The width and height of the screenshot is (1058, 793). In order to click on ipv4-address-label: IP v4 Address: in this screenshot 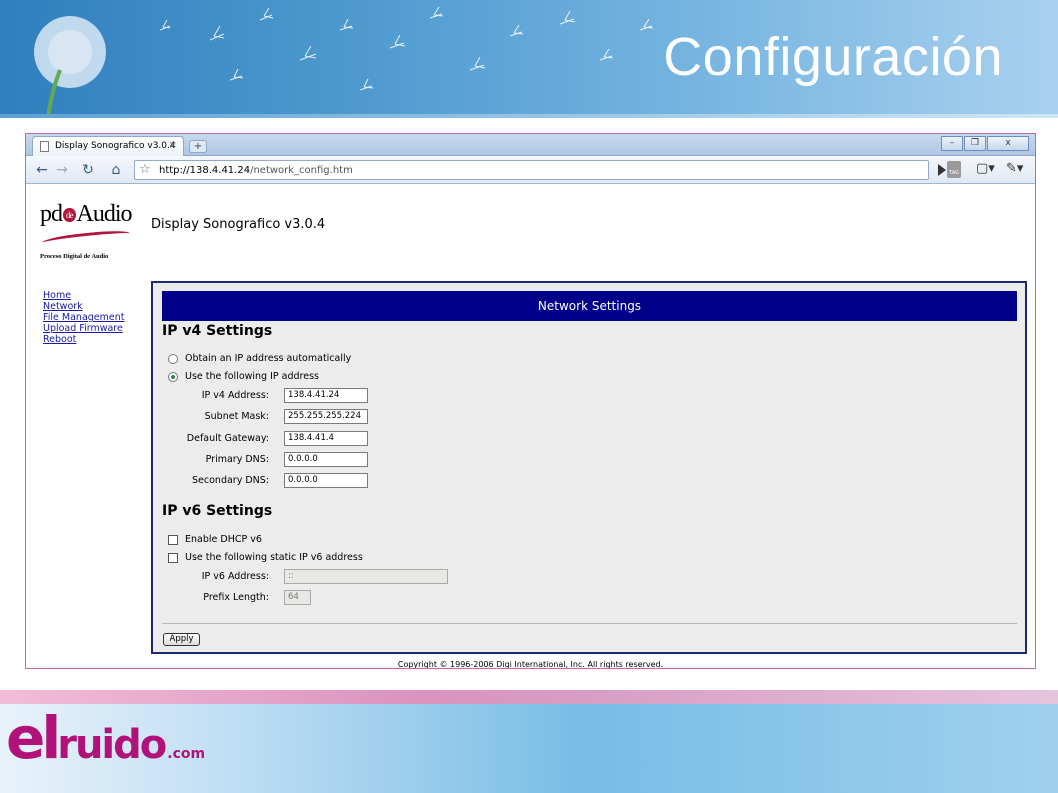, I will do `click(235, 395)`.